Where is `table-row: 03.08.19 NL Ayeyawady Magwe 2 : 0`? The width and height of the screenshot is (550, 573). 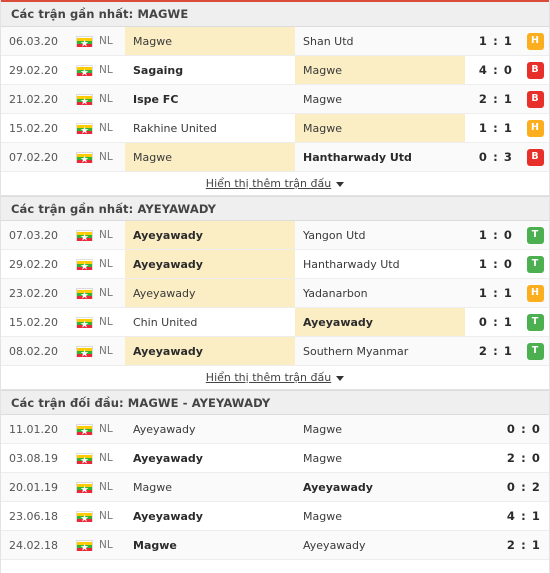
table-row: 03.08.19 NL Ayeyawady Magwe 2 : 0 is located at coordinates (275, 458).